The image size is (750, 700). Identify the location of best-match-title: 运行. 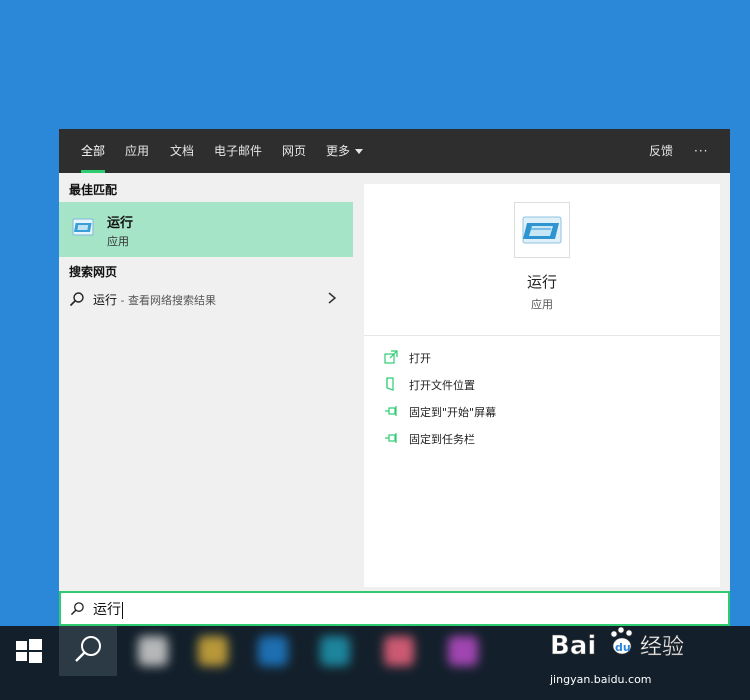
(120, 223).